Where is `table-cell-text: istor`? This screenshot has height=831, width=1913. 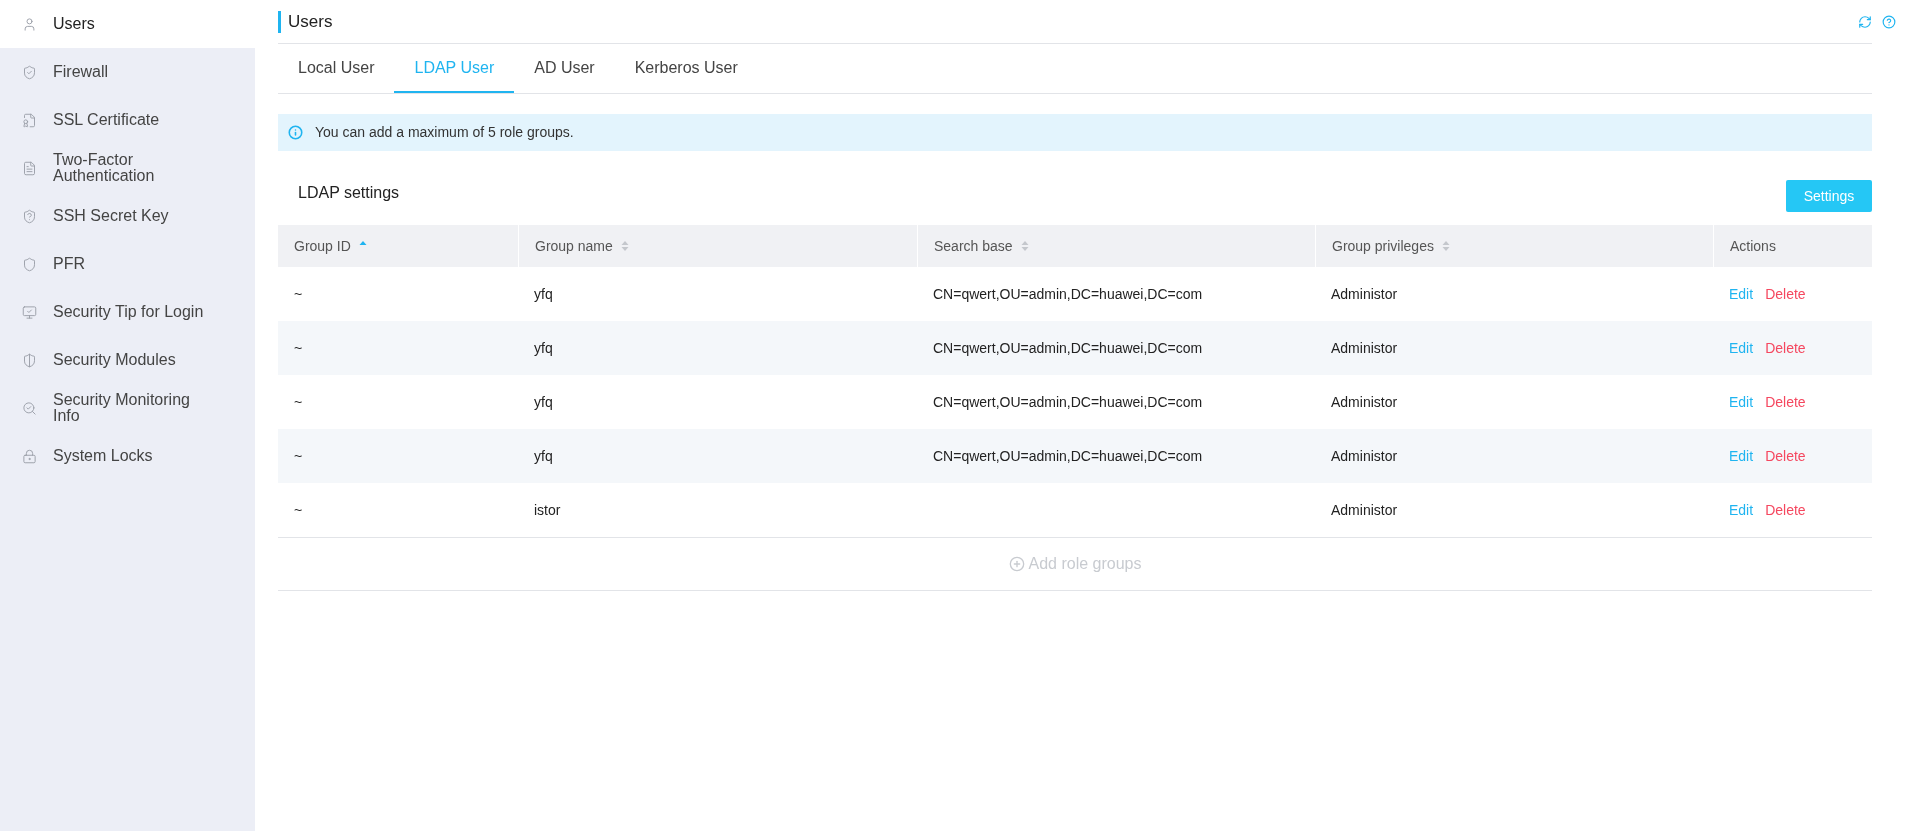
table-cell-text: istor is located at coordinates (547, 510).